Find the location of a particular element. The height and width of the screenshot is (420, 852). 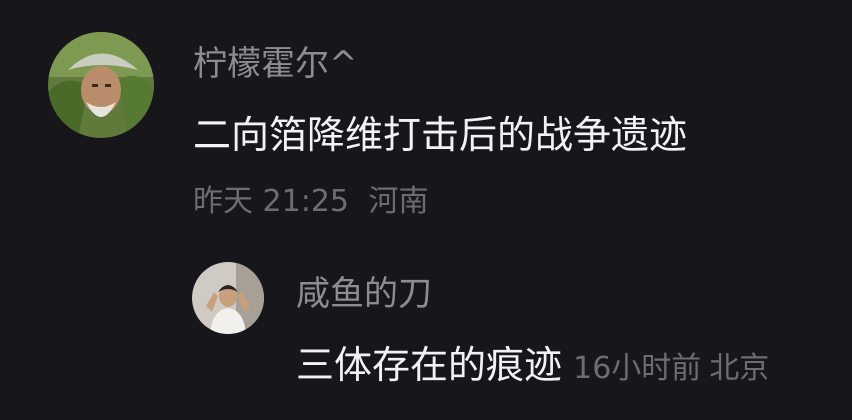

comment-location: 河南 is located at coordinates (398, 201).